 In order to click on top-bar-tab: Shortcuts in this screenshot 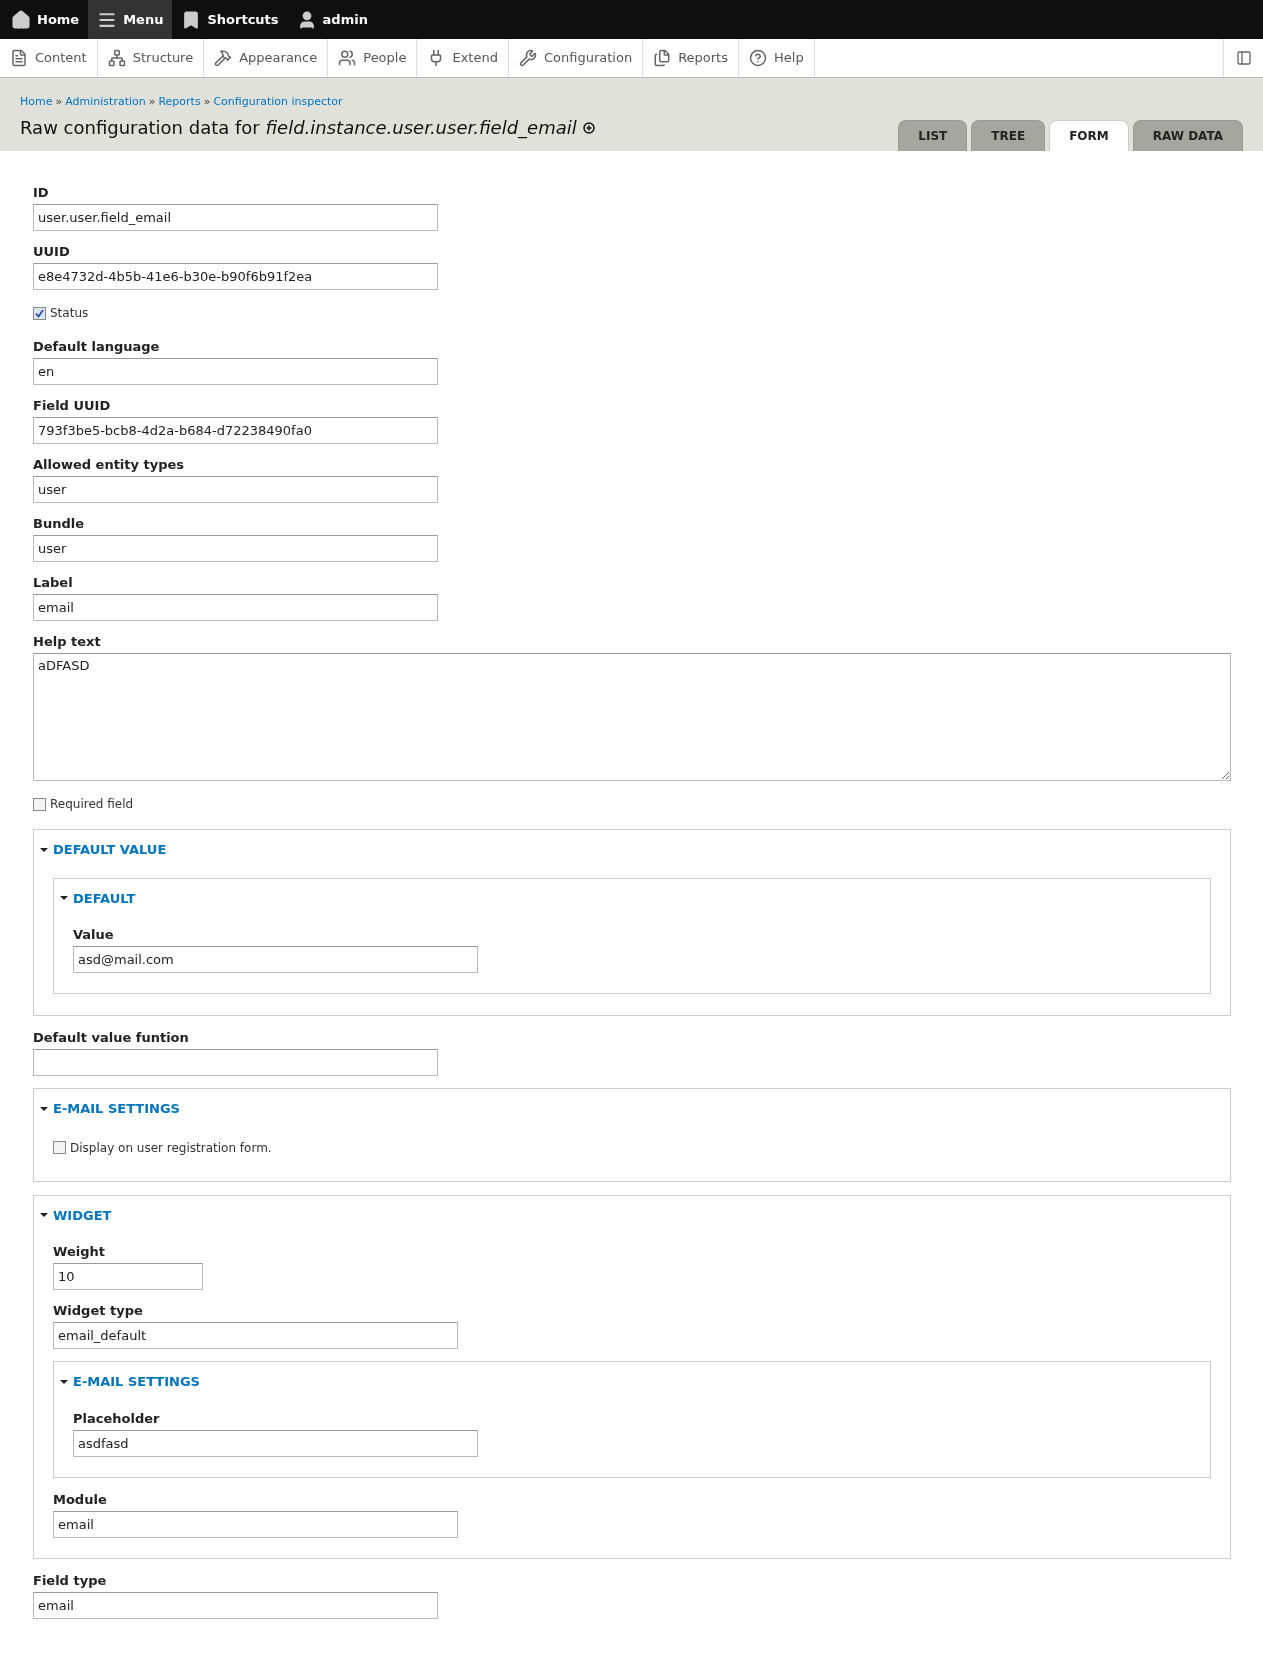, I will do `click(230, 19)`.